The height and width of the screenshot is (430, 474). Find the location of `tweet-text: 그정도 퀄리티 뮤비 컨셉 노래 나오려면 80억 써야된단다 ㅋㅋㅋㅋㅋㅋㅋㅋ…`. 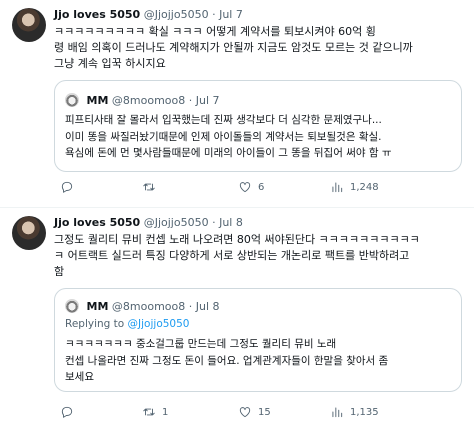

tweet-text: 그정도 퀄리티 뮤비 컨셉 노래 나오려면 80억 써야된단다 ㅋㅋㅋㅋㅋㅋㅋㅋ… is located at coordinates (259, 256).